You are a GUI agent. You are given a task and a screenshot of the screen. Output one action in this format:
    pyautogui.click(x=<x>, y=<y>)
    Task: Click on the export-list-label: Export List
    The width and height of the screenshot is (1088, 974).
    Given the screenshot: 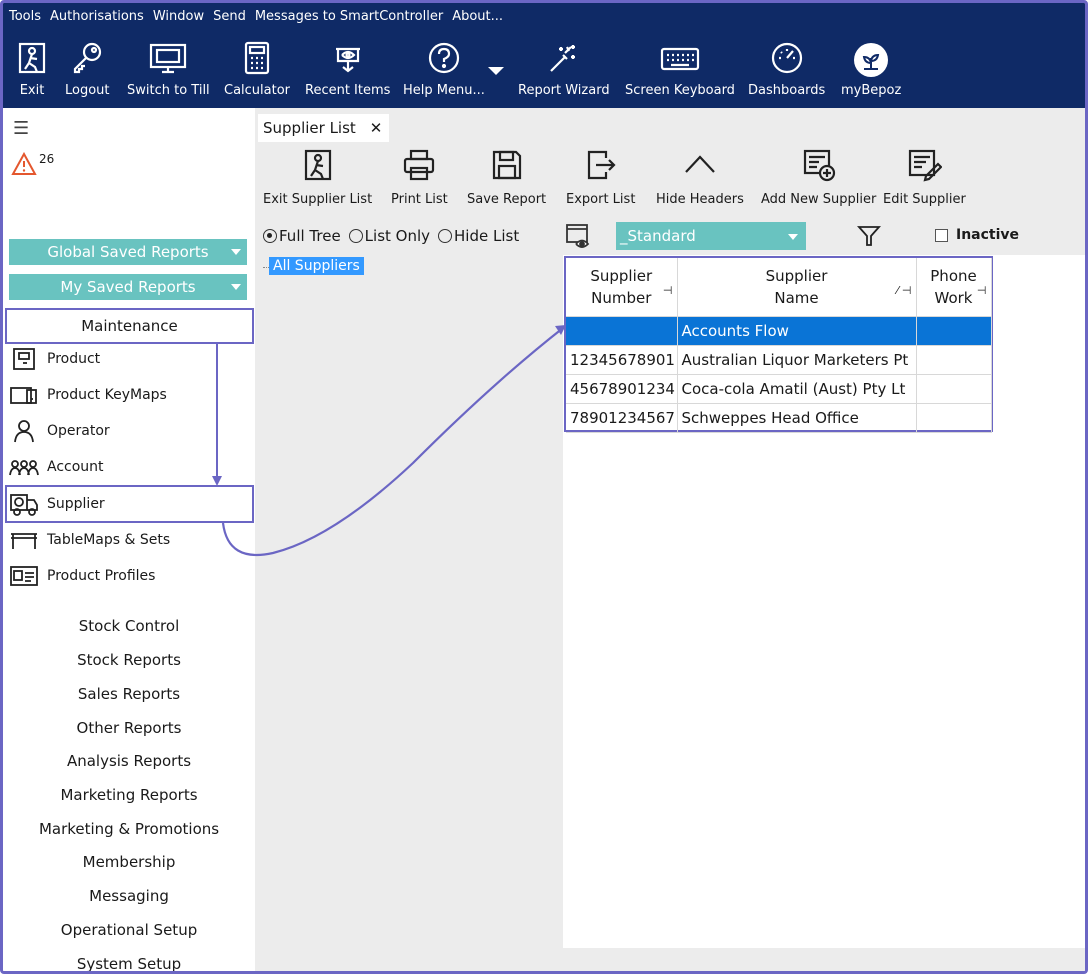 What is the action you would take?
    pyautogui.click(x=601, y=199)
    